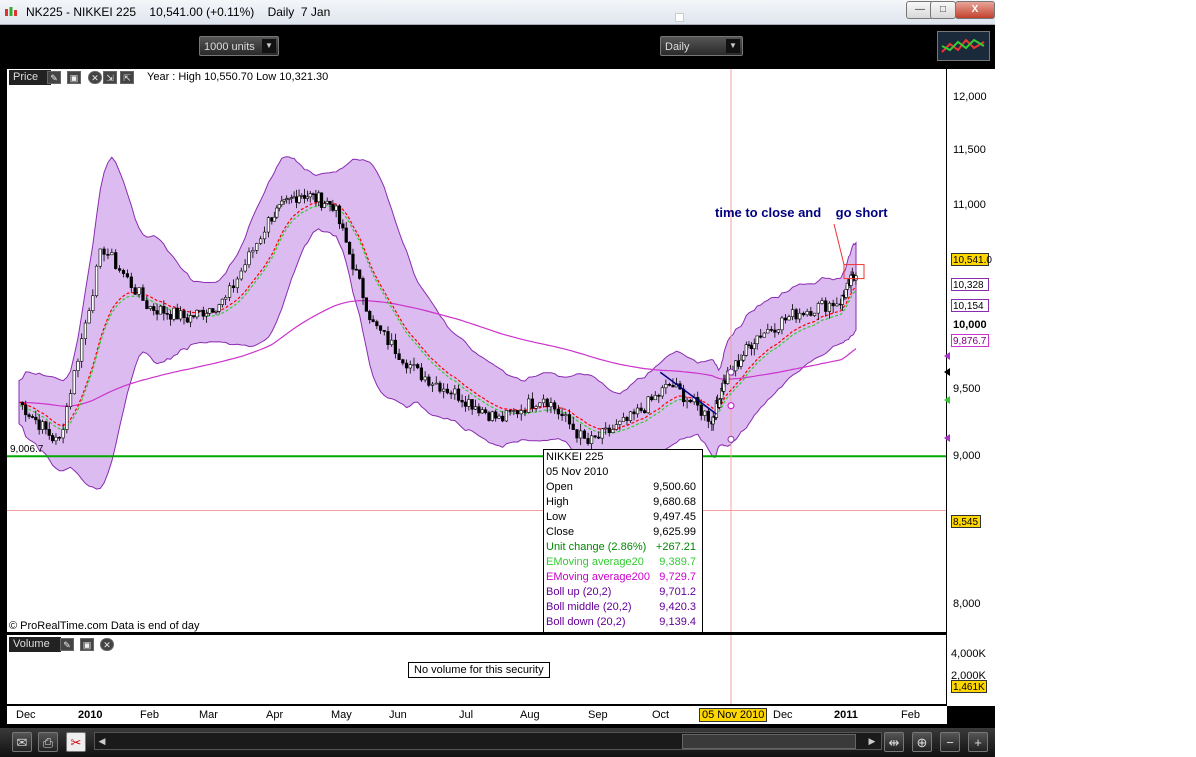  I want to click on units-dropdown: 1000 units ▼, so click(239, 46).